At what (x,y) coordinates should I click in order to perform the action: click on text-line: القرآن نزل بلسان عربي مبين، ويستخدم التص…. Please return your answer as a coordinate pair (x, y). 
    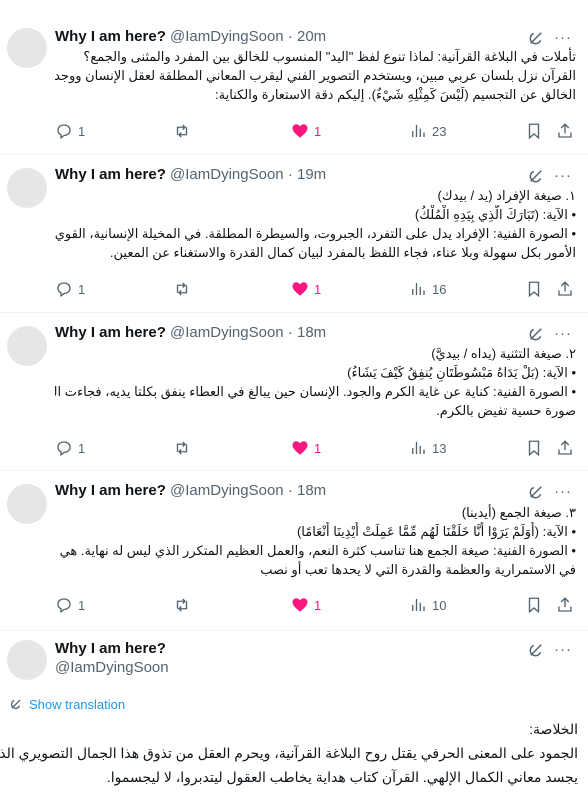
    Looking at the image, I should click on (315, 75).